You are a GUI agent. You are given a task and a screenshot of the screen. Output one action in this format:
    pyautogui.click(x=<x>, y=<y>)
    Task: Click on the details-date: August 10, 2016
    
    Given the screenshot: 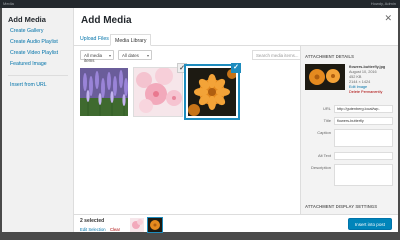 What is the action you would take?
    pyautogui.click(x=363, y=72)
    